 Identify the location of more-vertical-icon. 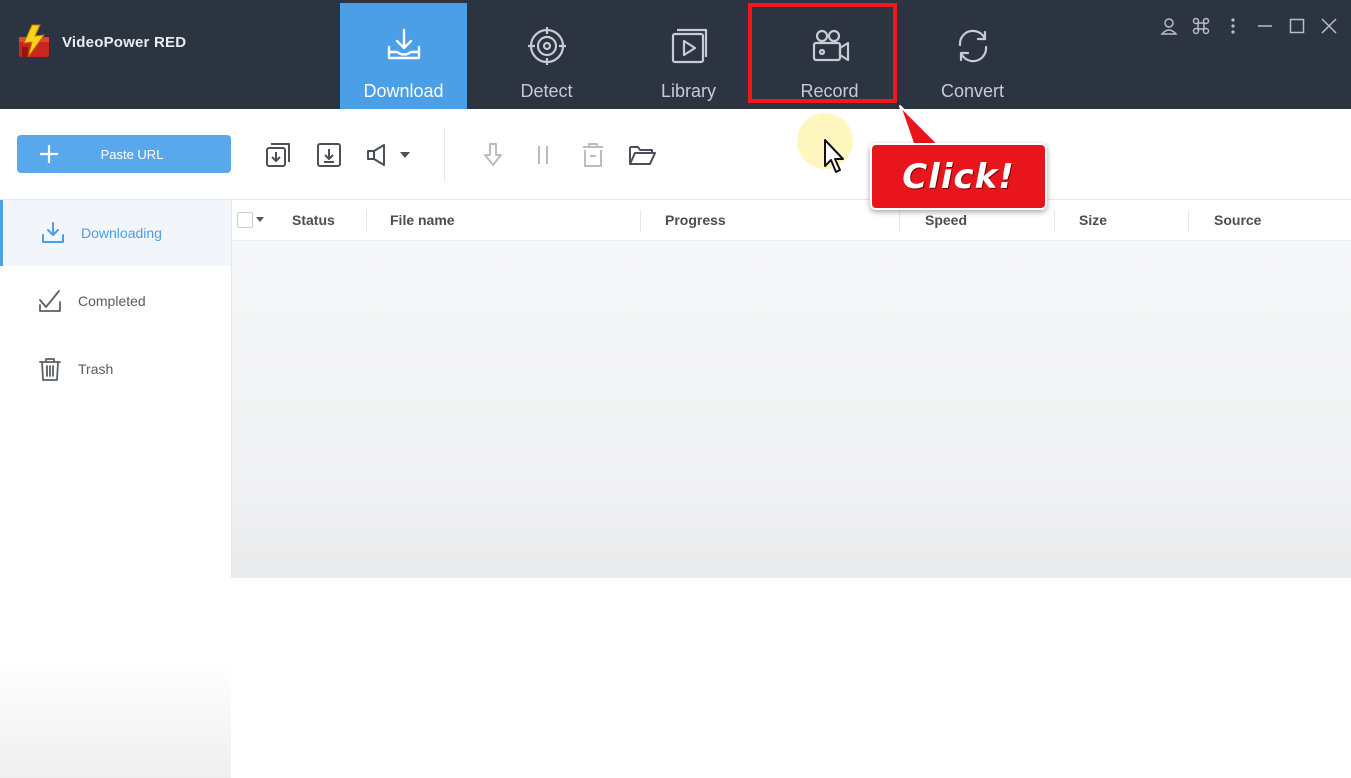
(1233, 26).